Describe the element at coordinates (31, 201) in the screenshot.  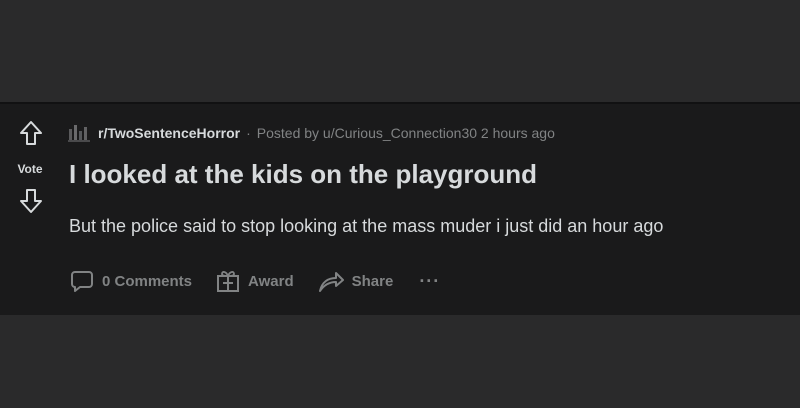
I see `downvote-arrow-icon` at that location.